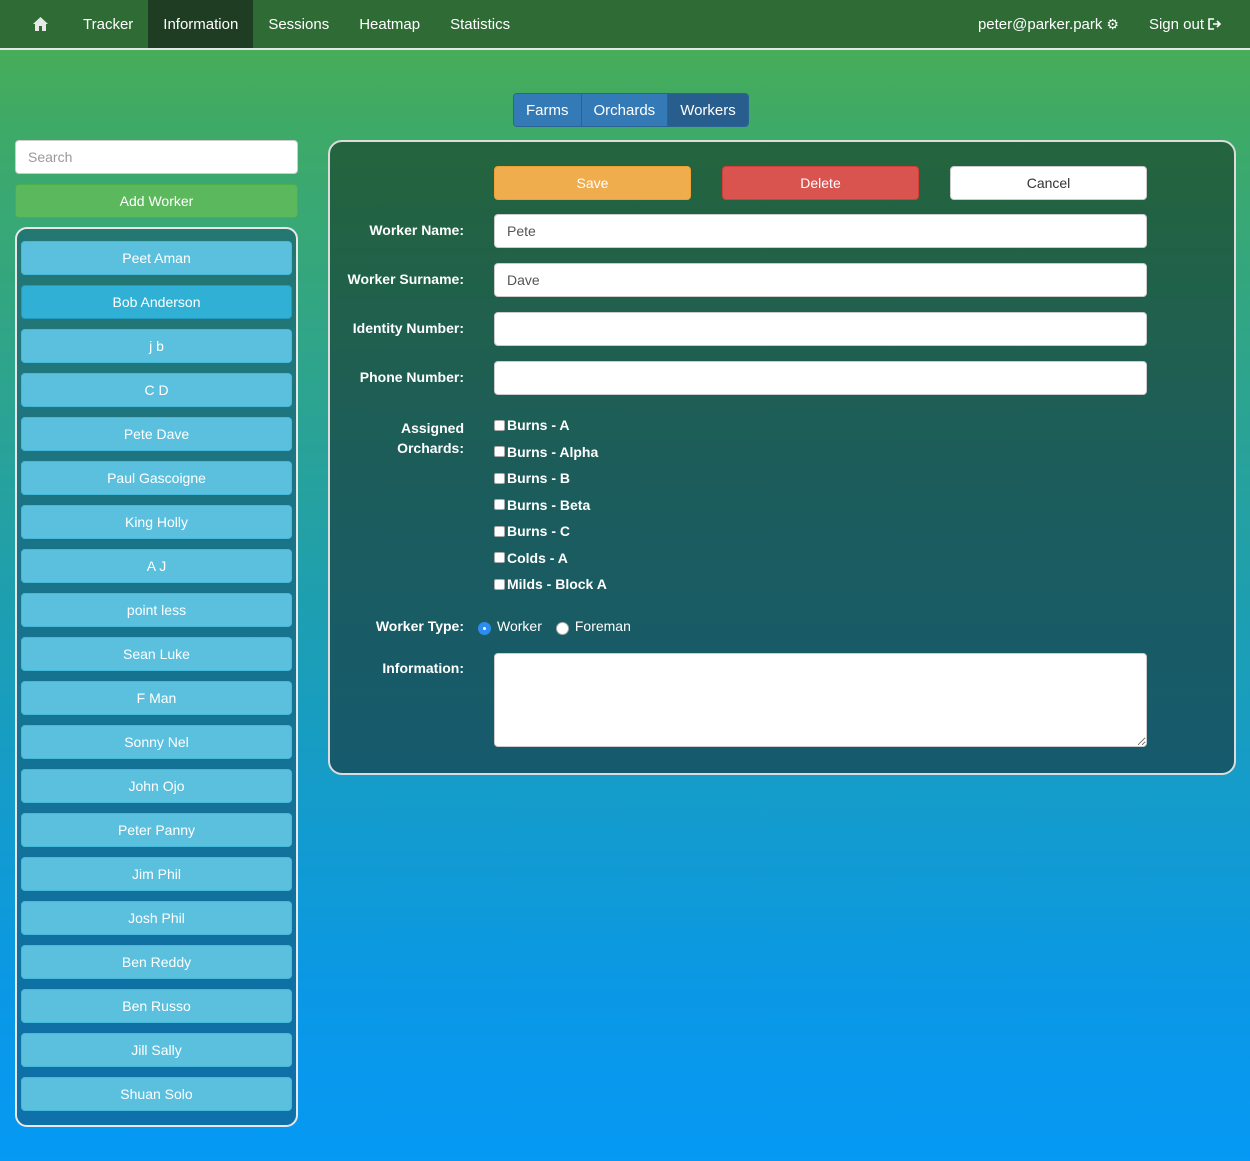 The width and height of the screenshot is (1250, 1161). I want to click on worker-item: Jim Phil, so click(156, 874).